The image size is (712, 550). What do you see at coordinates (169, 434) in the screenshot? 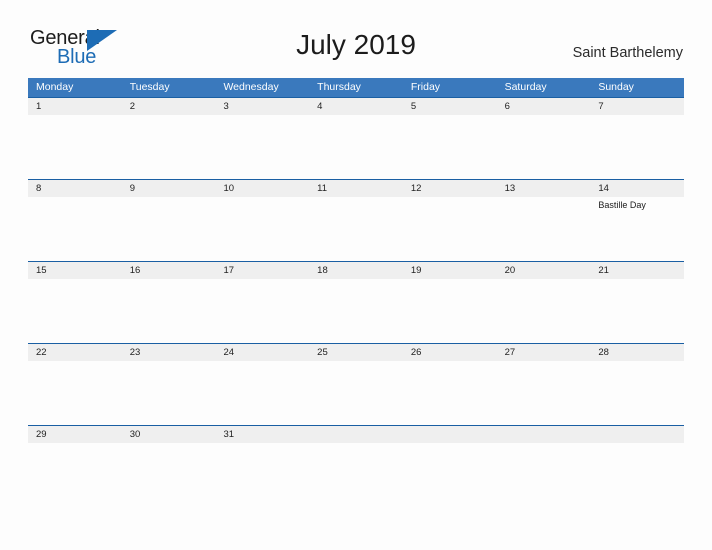
I see `date-number: 30` at bounding box center [169, 434].